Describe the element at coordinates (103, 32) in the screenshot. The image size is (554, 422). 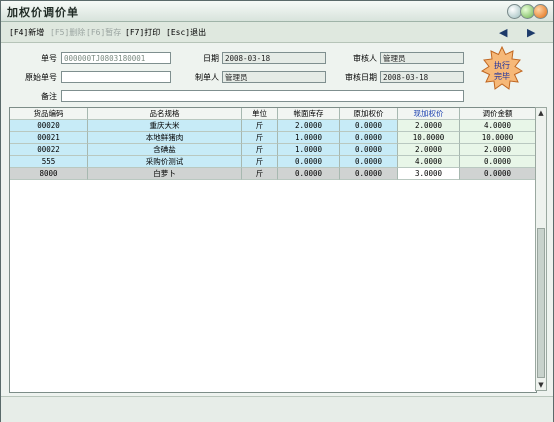
I see `save-draft-button: [F6]暂存` at that location.